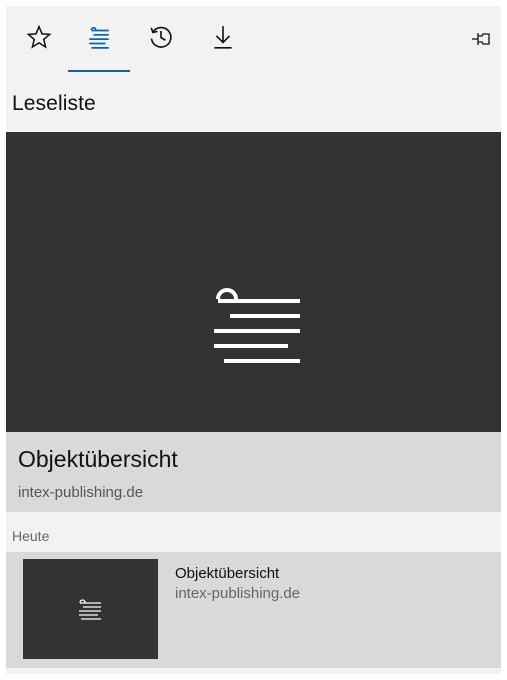 This screenshot has width=507, height=680. I want to click on tab-favorites, so click(39, 44).